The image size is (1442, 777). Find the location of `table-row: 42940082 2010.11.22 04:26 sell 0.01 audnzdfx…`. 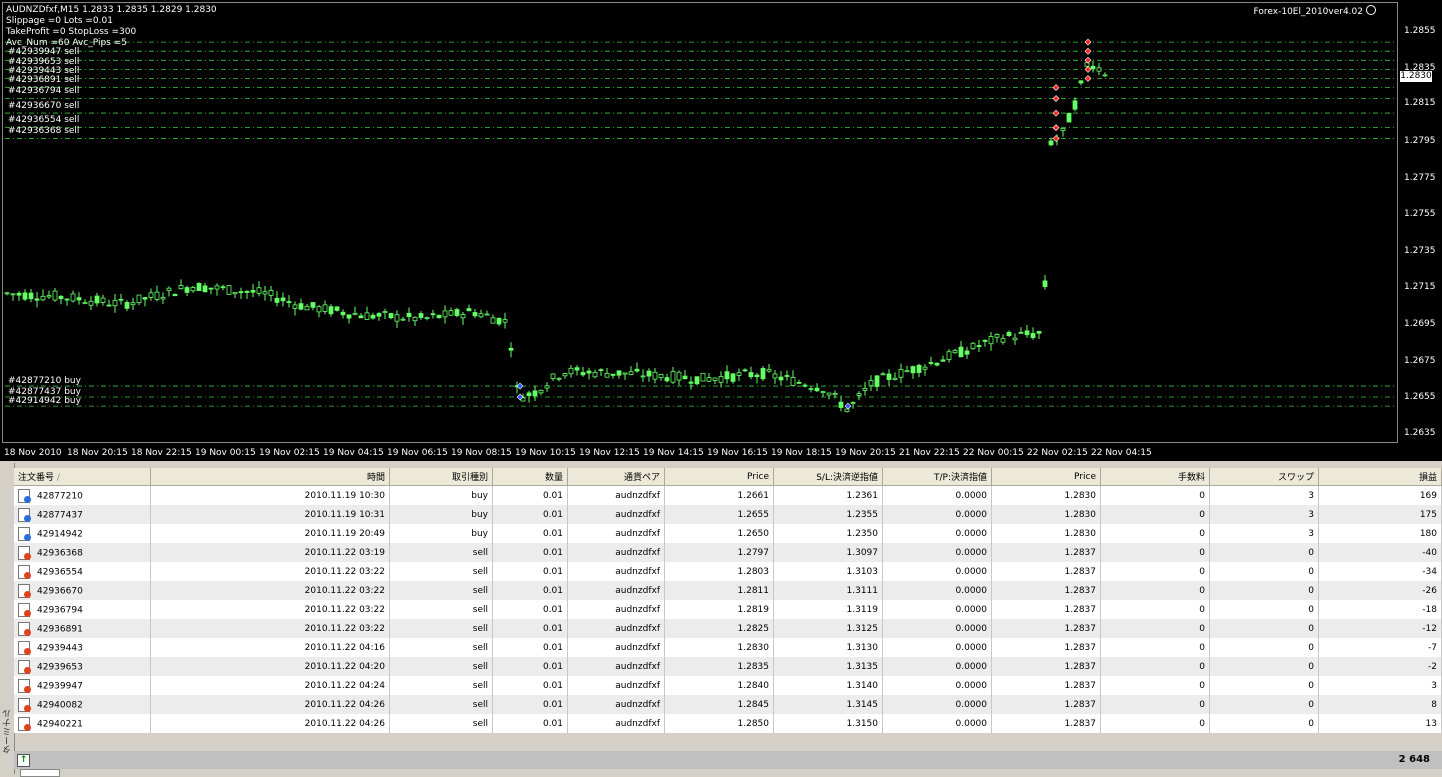

table-row: 42940082 2010.11.22 04:26 sell 0.01 audnzdfx… is located at coordinates (728, 704).